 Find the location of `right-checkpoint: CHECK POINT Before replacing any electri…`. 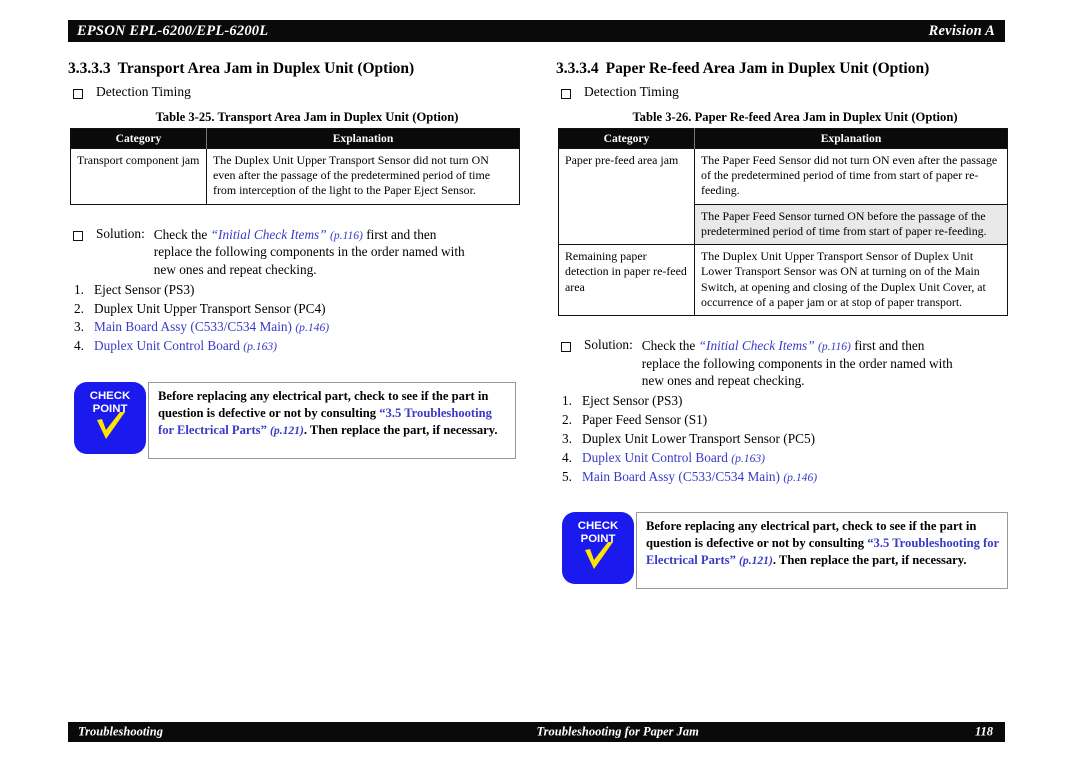

right-checkpoint: CHECK POINT Before replacing any electri… is located at coordinates (786, 551).